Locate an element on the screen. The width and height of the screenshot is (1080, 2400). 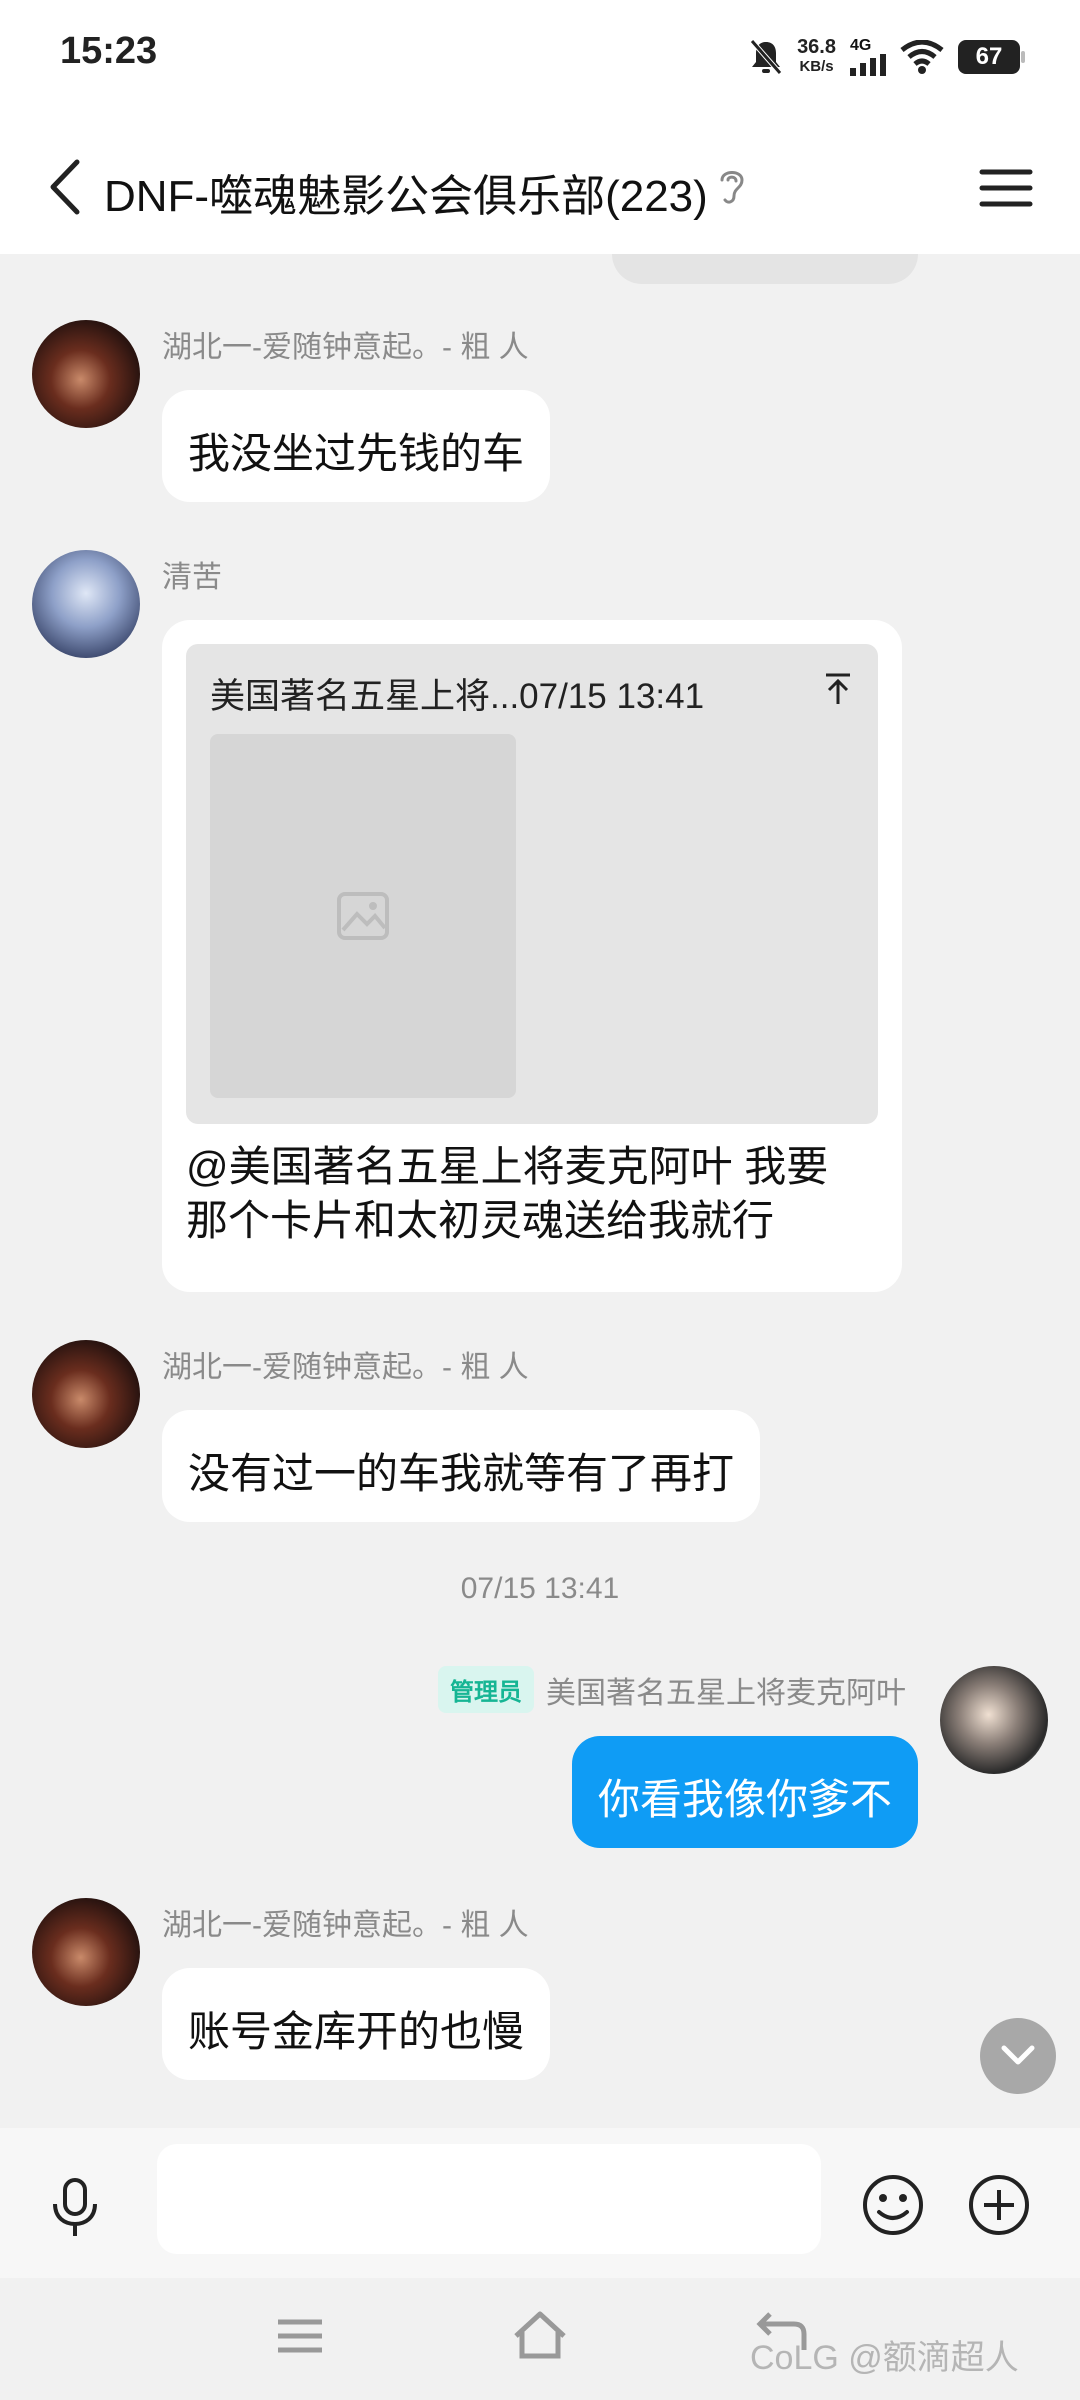
sender-line: 管理员 美国著名五星上将麦克阿叶 is located at coordinates (672, 1689).